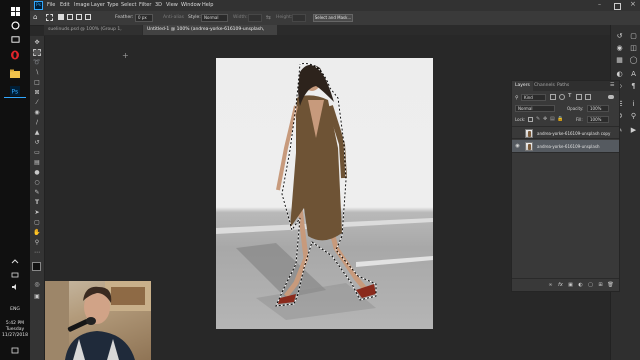 Image resolution: width=640 pixels, height=360 pixels. What do you see at coordinates (37, 296) in the screenshot?
I see `screen-mode-icon: ▣` at bounding box center [37, 296].